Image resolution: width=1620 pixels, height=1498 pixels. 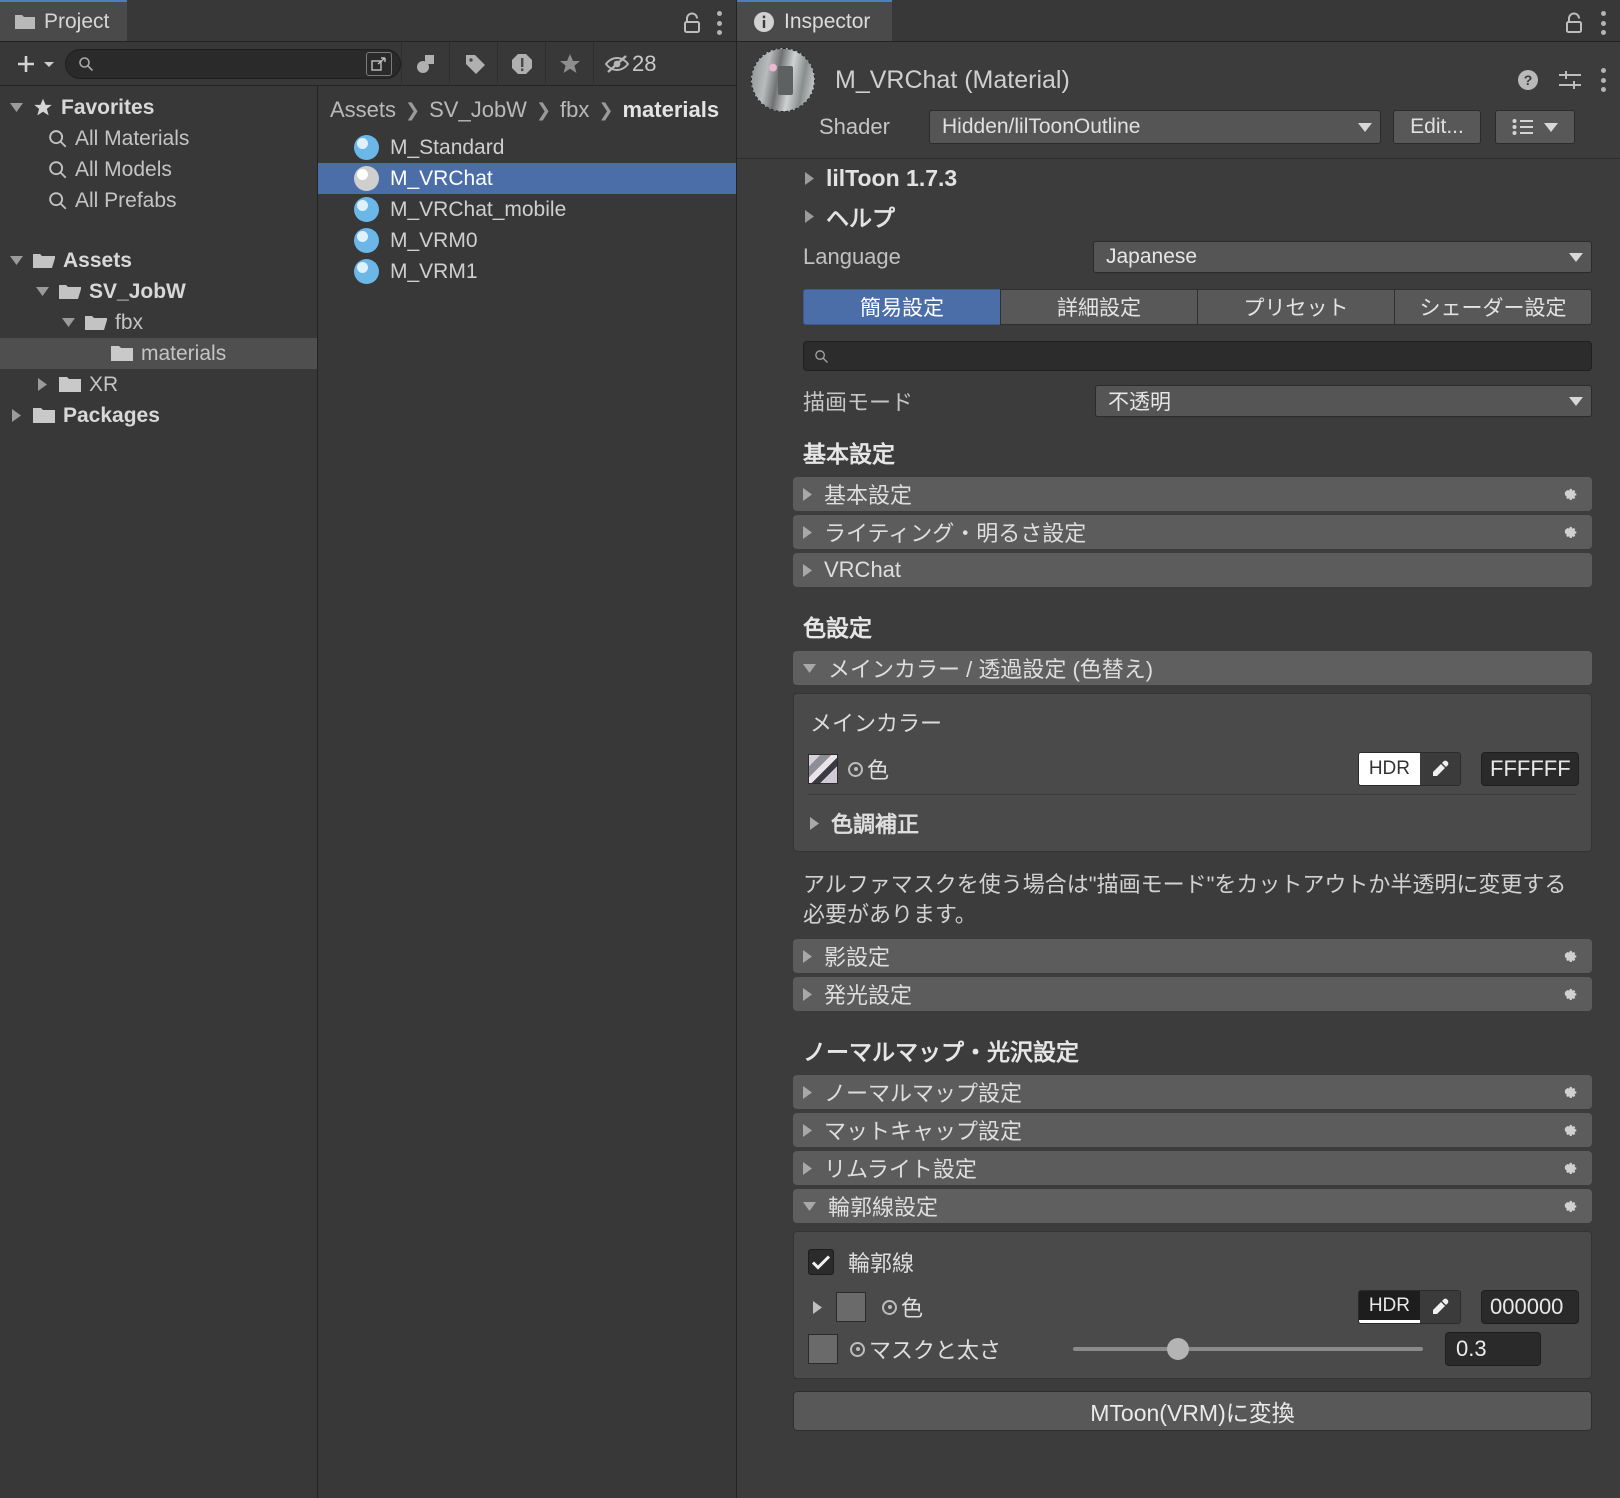 I want to click on outline-color-swatch, so click(x=851, y=1307).